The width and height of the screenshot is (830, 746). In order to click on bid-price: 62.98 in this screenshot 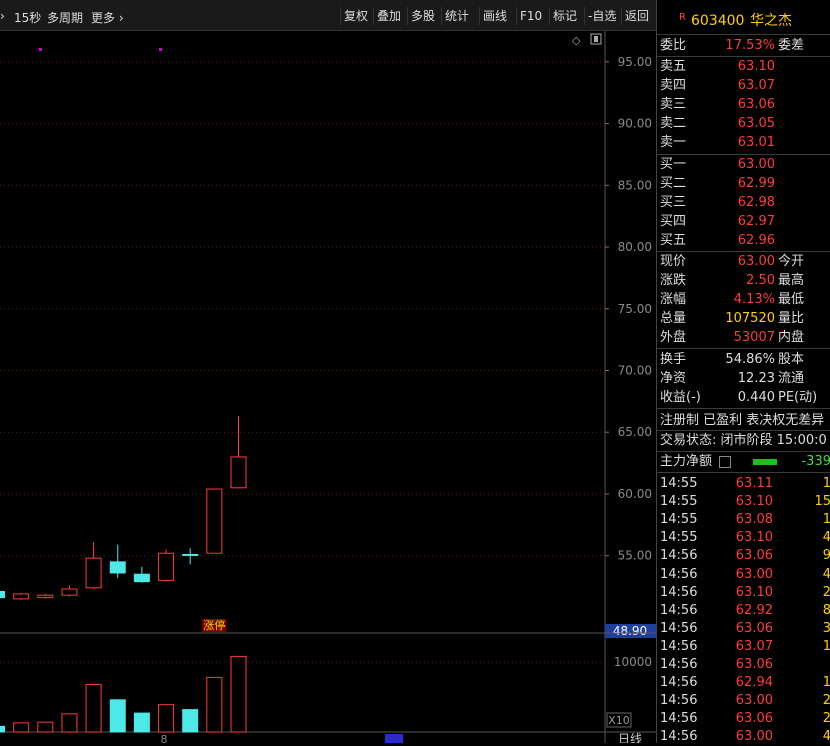, I will do `click(756, 202)`.